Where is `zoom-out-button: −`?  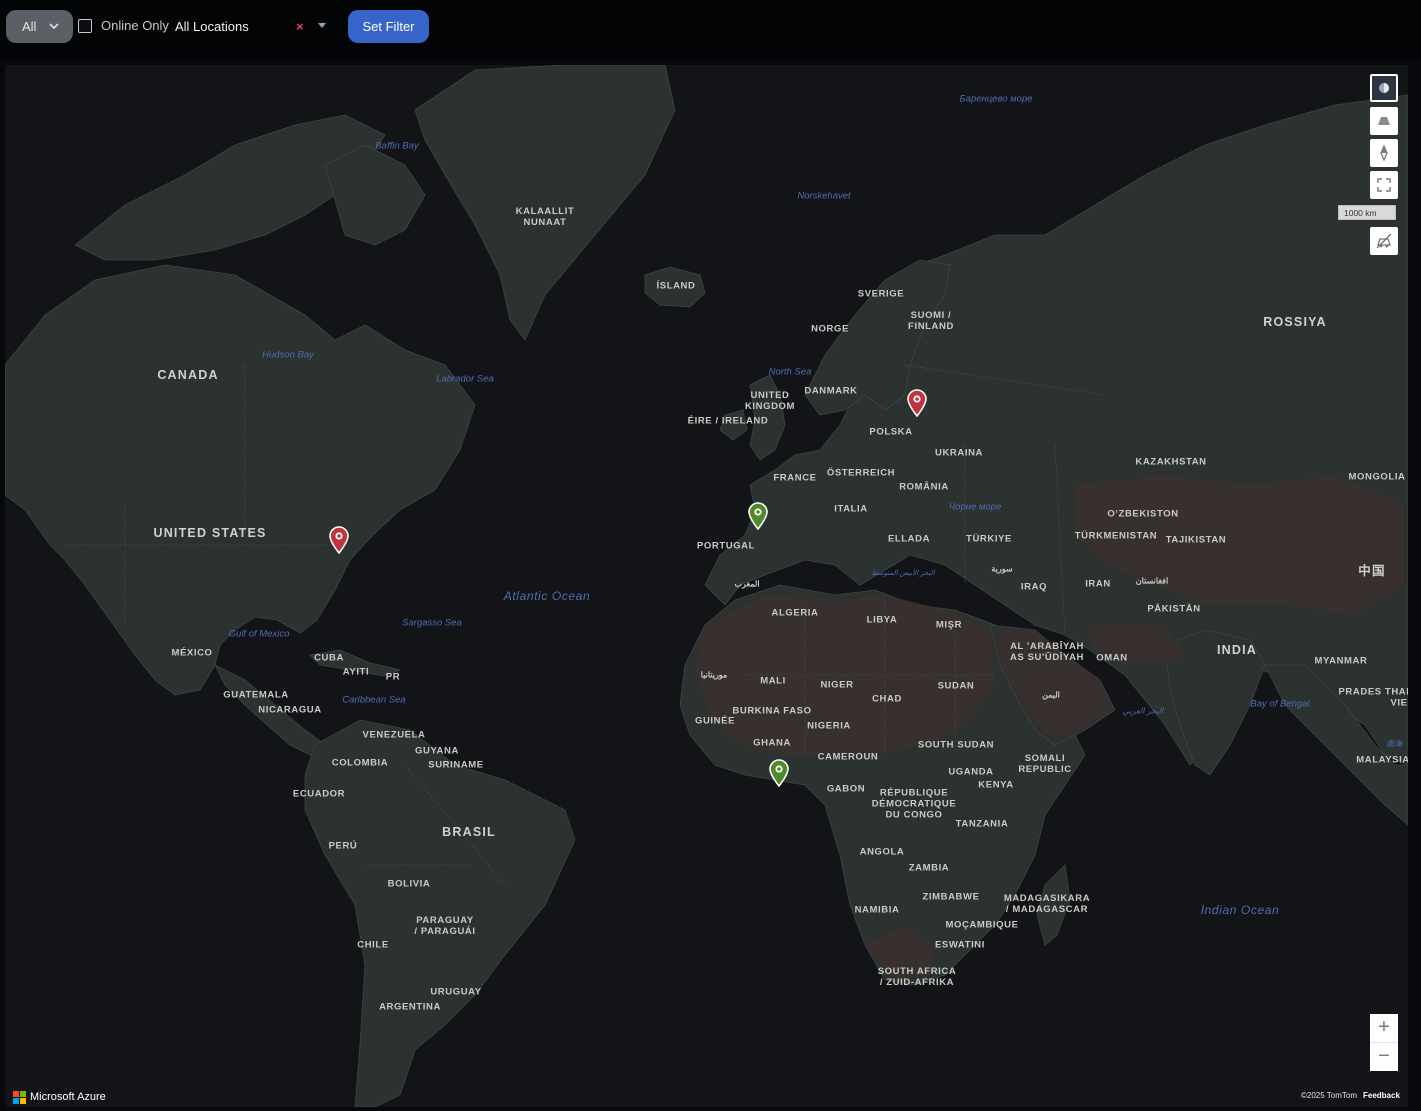
zoom-out-button: − is located at coordinates (1384, 1056).